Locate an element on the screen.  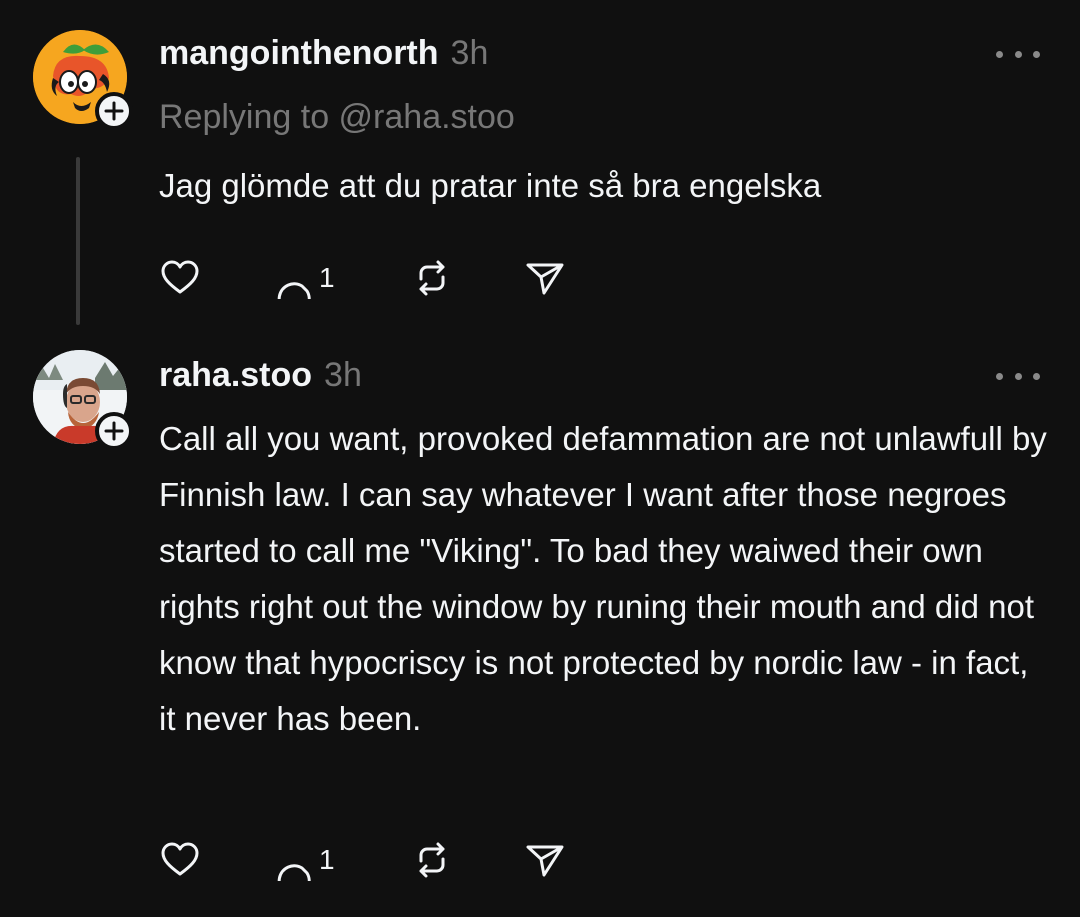
username: raha.stoo 3h is located at coordinates (260, 375).